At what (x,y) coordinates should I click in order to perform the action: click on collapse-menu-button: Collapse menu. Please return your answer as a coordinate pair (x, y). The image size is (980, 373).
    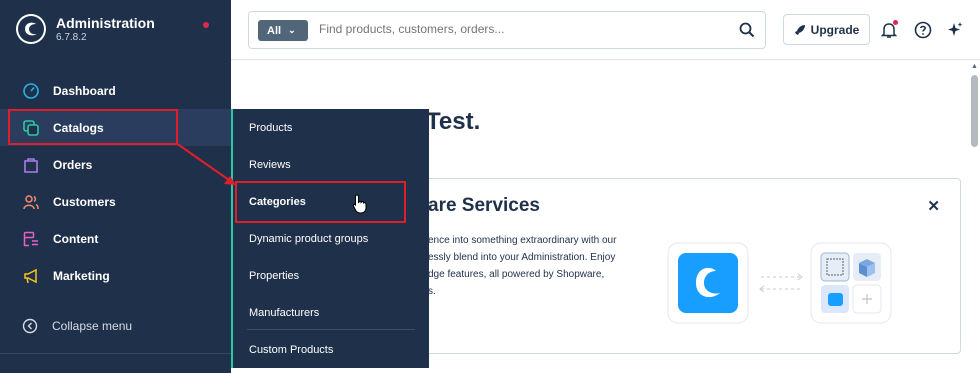
    Looking at the image, I should click on (77, 326).